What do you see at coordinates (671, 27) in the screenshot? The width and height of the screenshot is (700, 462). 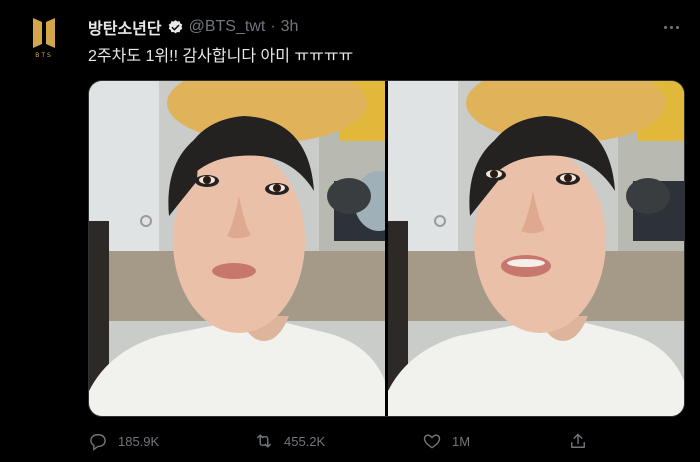 I see `more-options-icon` at bounding box center [671, 27].